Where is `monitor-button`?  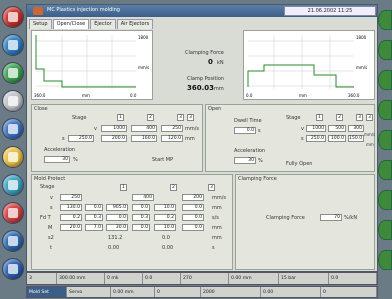 monitor-button is located at coordinates (13, 185).